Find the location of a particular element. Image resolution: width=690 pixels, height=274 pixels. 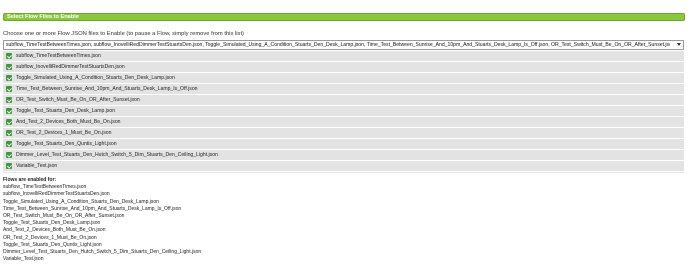

chevron-down-icon is located at coordinates (679, 44).